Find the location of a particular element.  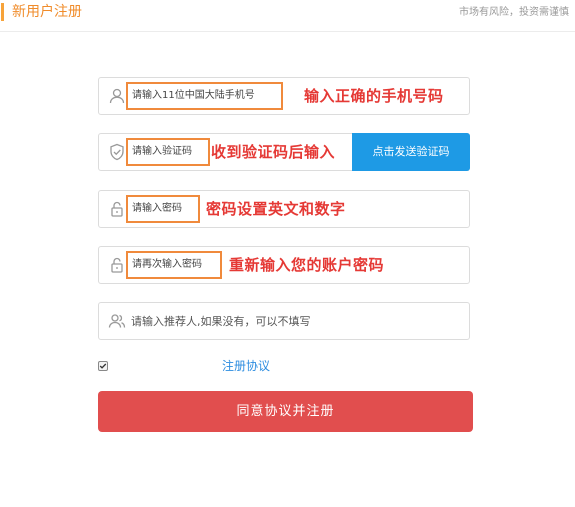

confirm-password-annotation: 重新输入您的账户密码 is located at coordinates (307, 265).